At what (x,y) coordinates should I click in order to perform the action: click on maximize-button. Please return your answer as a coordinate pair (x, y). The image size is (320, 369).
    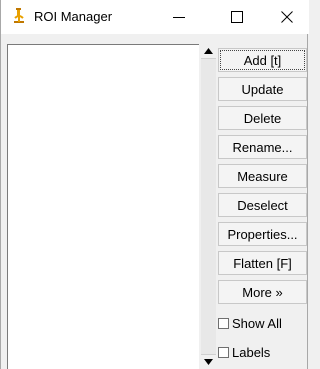
    Looking at the image, I should click on (237, 17).